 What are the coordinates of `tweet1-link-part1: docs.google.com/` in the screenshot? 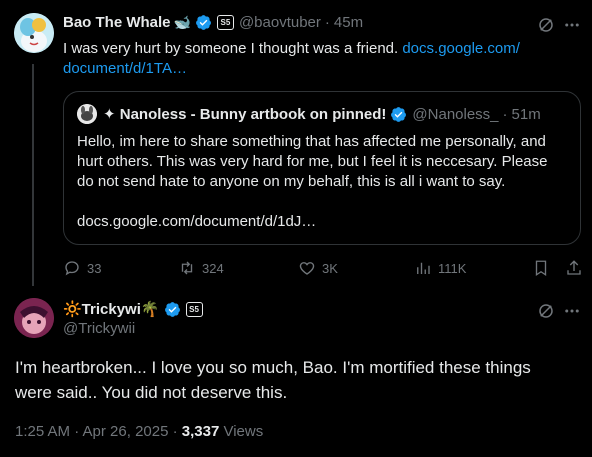 It's located at (461, 48).